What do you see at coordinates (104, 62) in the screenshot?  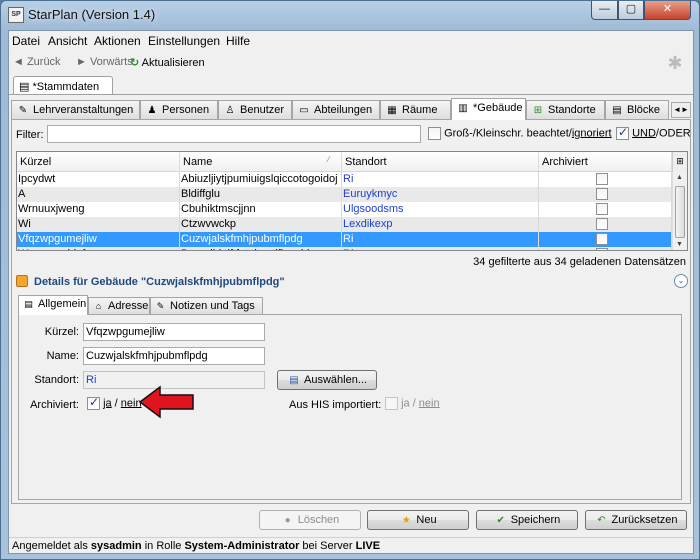 I see `forward-button: ► Vorwärts` at bounding box center [104, 62].